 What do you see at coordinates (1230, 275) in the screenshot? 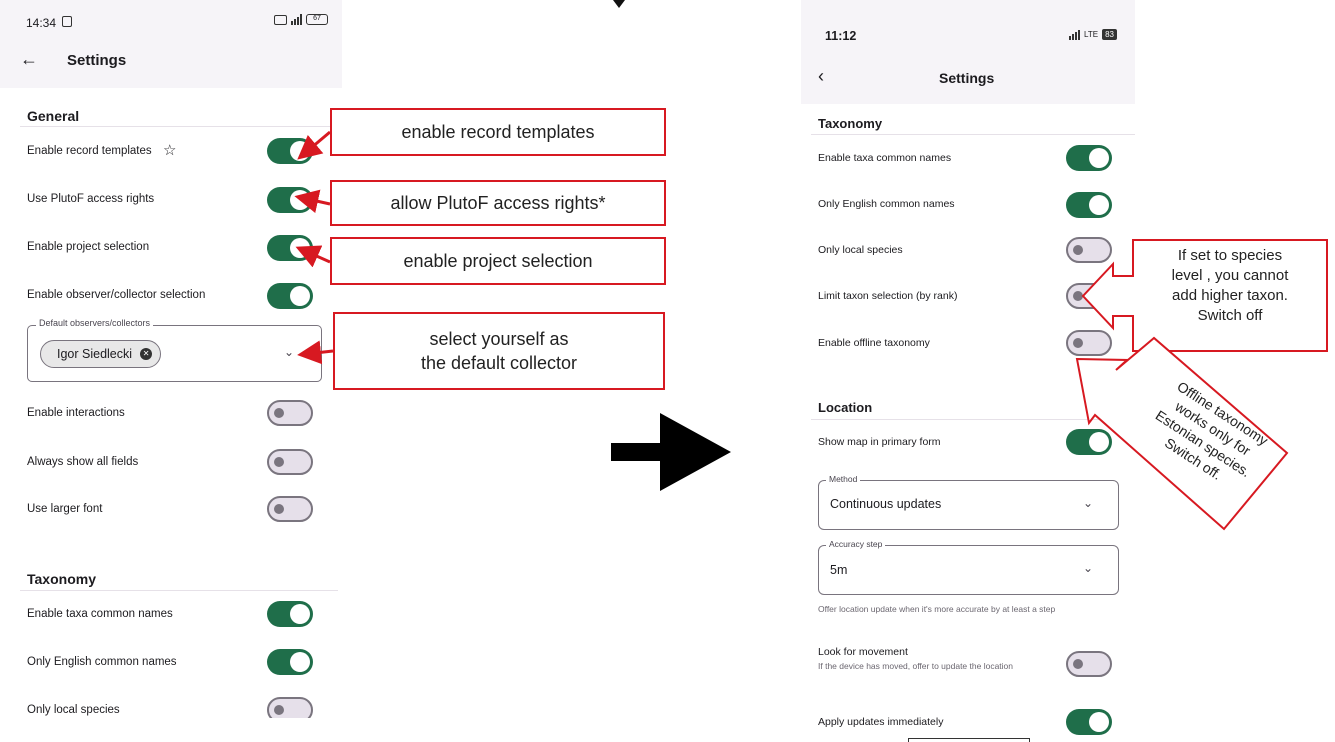
I see `callout-text: level , you cannot` at bounding box center [1230, 275].